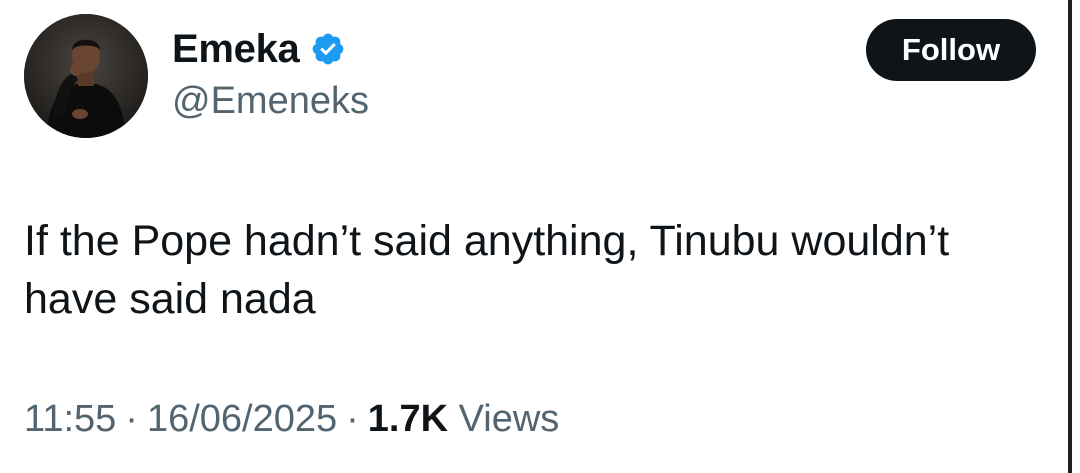  Describe the element at coordinates (236, 49) in the screenshot. I see `author-display-name: Emeka` at that location.